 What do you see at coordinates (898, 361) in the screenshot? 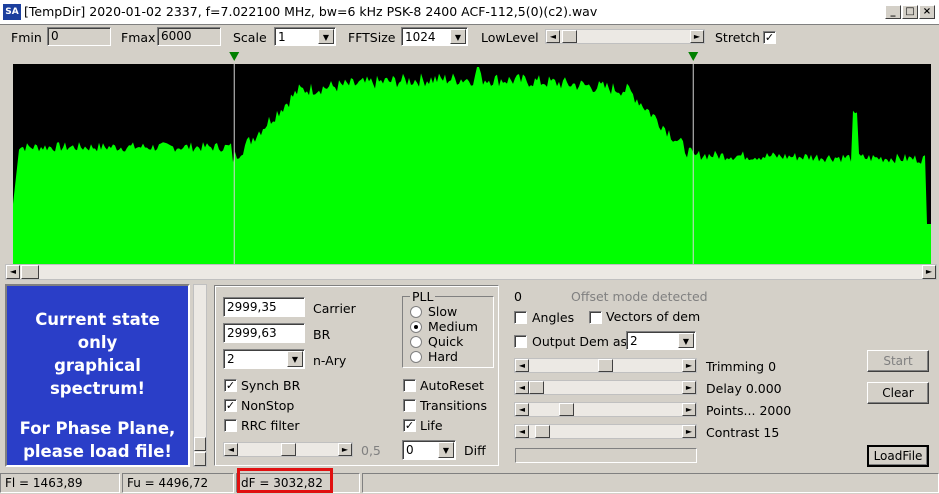
I see `start-button: Start` at bounding box center [898, 361].